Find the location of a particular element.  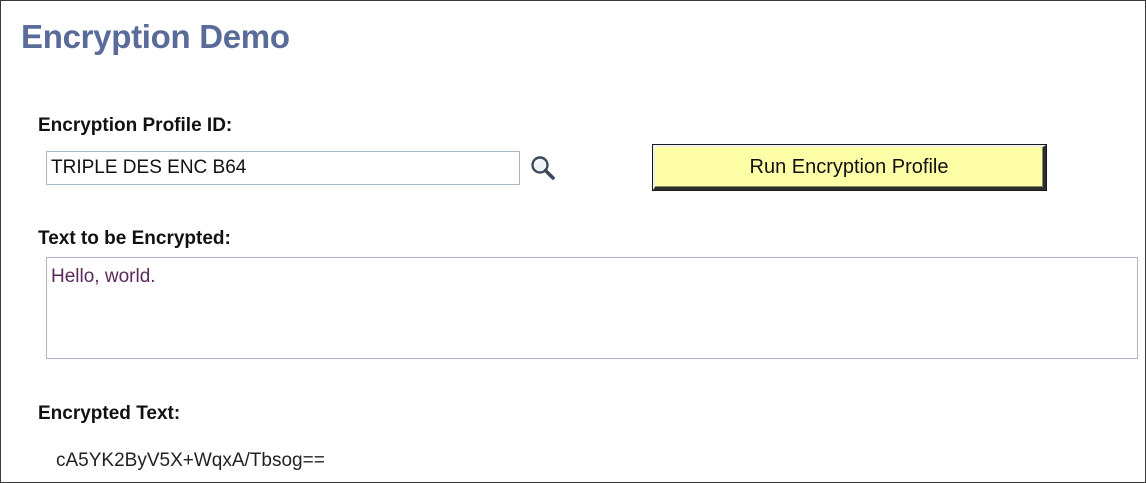

run-encryption-profile-button: Run Encryption Profile is located at coordinates (849, 167).